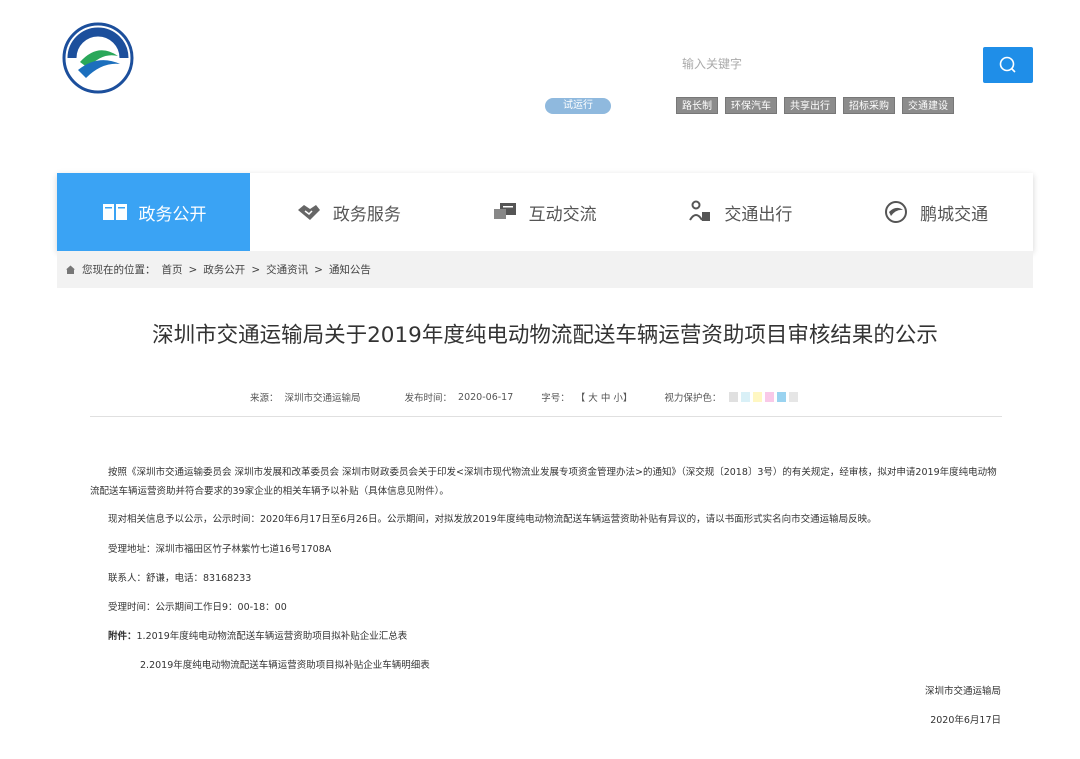 The height and width of the screenshot is (759, 1080). What do you see at coordinates (697, 105) in the screenshot?
I see `quick-link-road-chief: 路长制` at bounding box center [697, 105].